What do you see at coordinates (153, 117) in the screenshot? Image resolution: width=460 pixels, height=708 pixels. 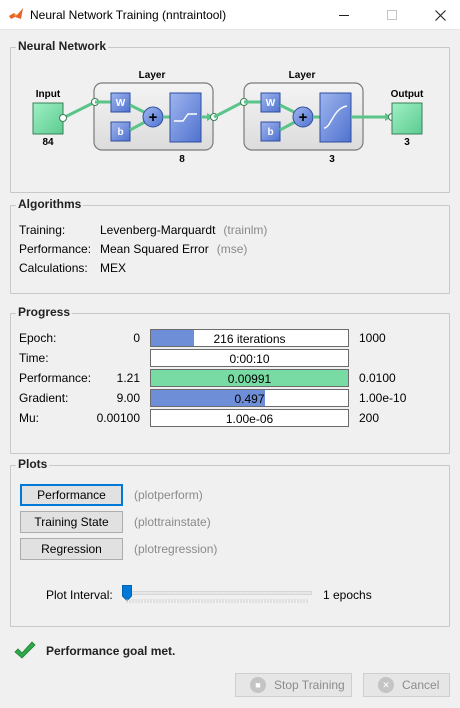 I see `layer1-sum-symbol: +` at bounding box center [153, 117].